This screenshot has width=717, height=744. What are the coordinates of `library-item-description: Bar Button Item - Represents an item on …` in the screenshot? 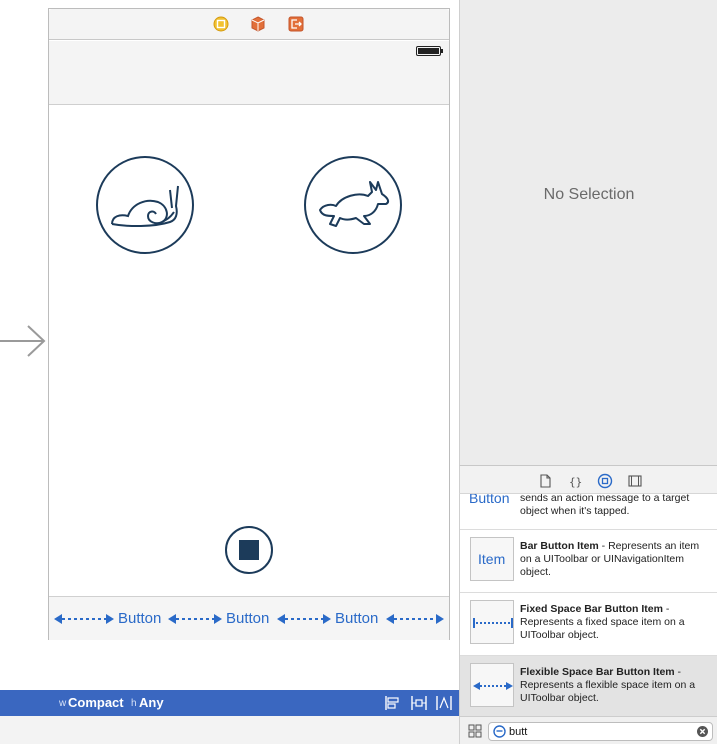 It's located at (615, 559).